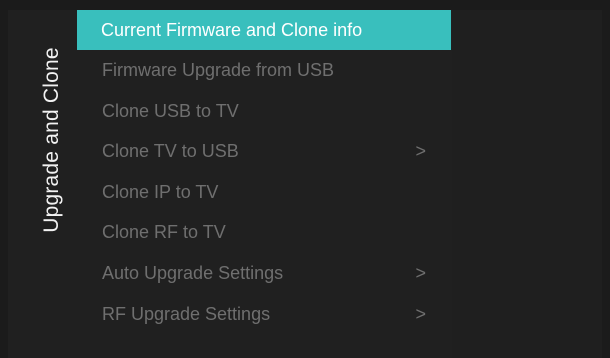 The height and width of the screenshot is (358, 610). Describe the element at coordinates (170, 151) in the screenshot. I see `menu-item-label: Clone TV to USB` at that location.